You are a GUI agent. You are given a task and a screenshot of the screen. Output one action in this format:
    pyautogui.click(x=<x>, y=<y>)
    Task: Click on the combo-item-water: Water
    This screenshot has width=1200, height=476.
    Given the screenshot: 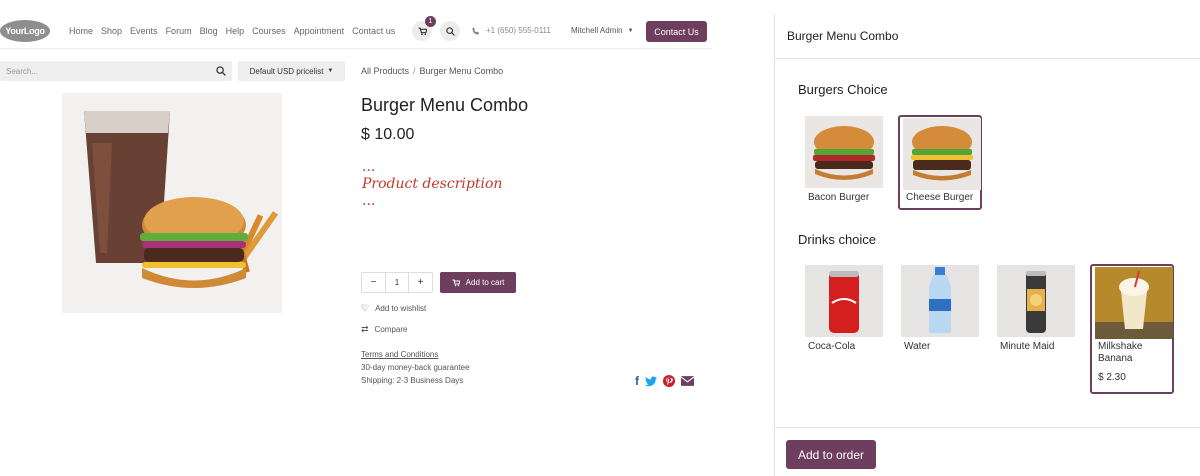 What is the action you would take?
    pyautogui.click(x=940, y=311)
    